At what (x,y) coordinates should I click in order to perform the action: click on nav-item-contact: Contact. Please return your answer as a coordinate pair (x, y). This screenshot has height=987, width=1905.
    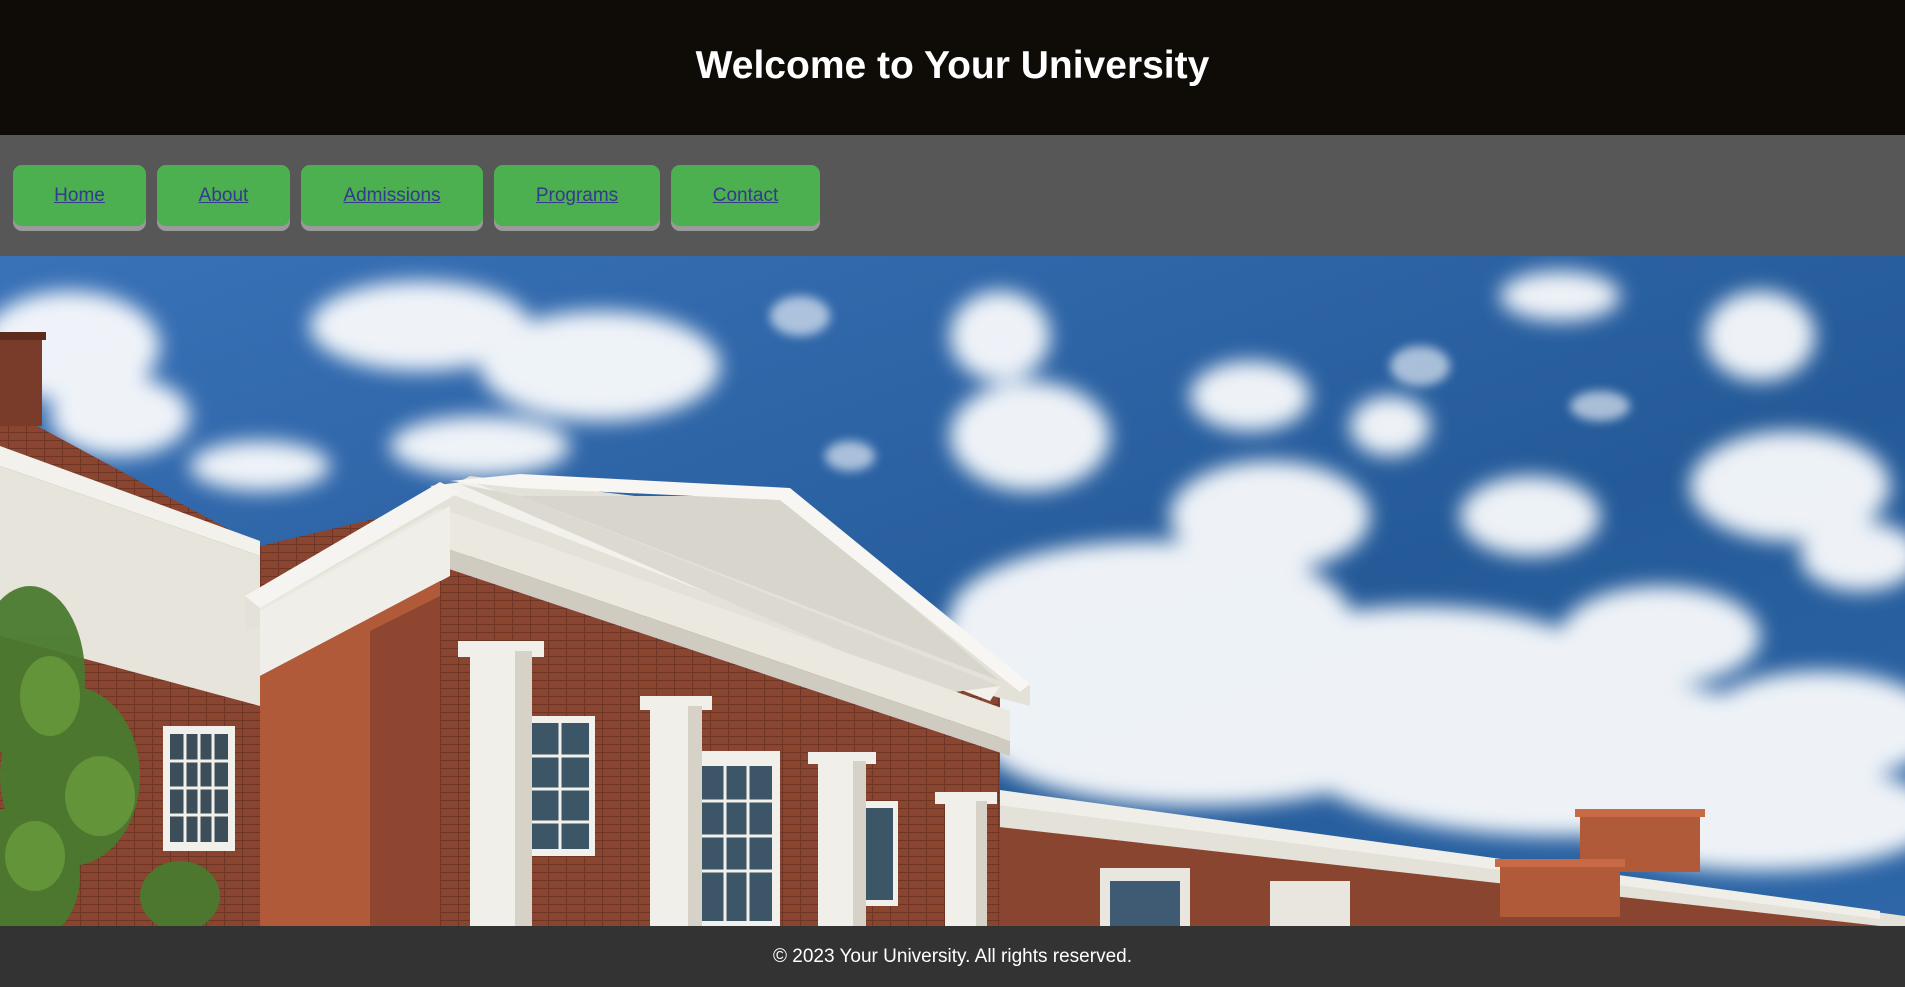
    Looking at the image, I should click on (745, 195).